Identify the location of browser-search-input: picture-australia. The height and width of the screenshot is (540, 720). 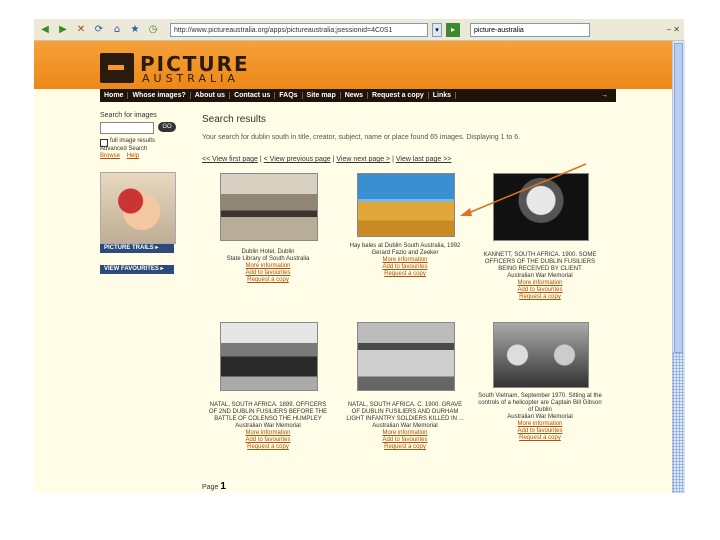
(530, 29).